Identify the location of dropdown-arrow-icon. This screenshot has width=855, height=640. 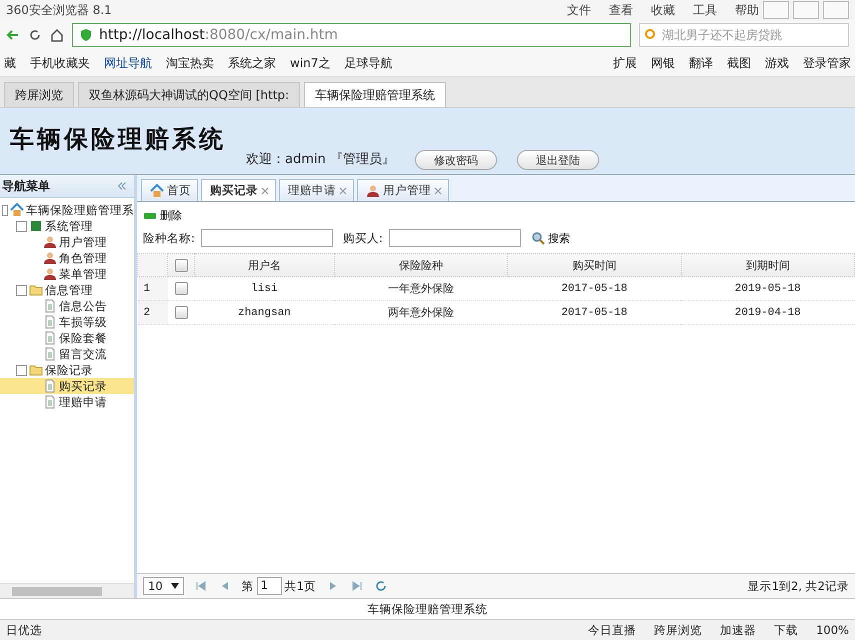
(174, 586).